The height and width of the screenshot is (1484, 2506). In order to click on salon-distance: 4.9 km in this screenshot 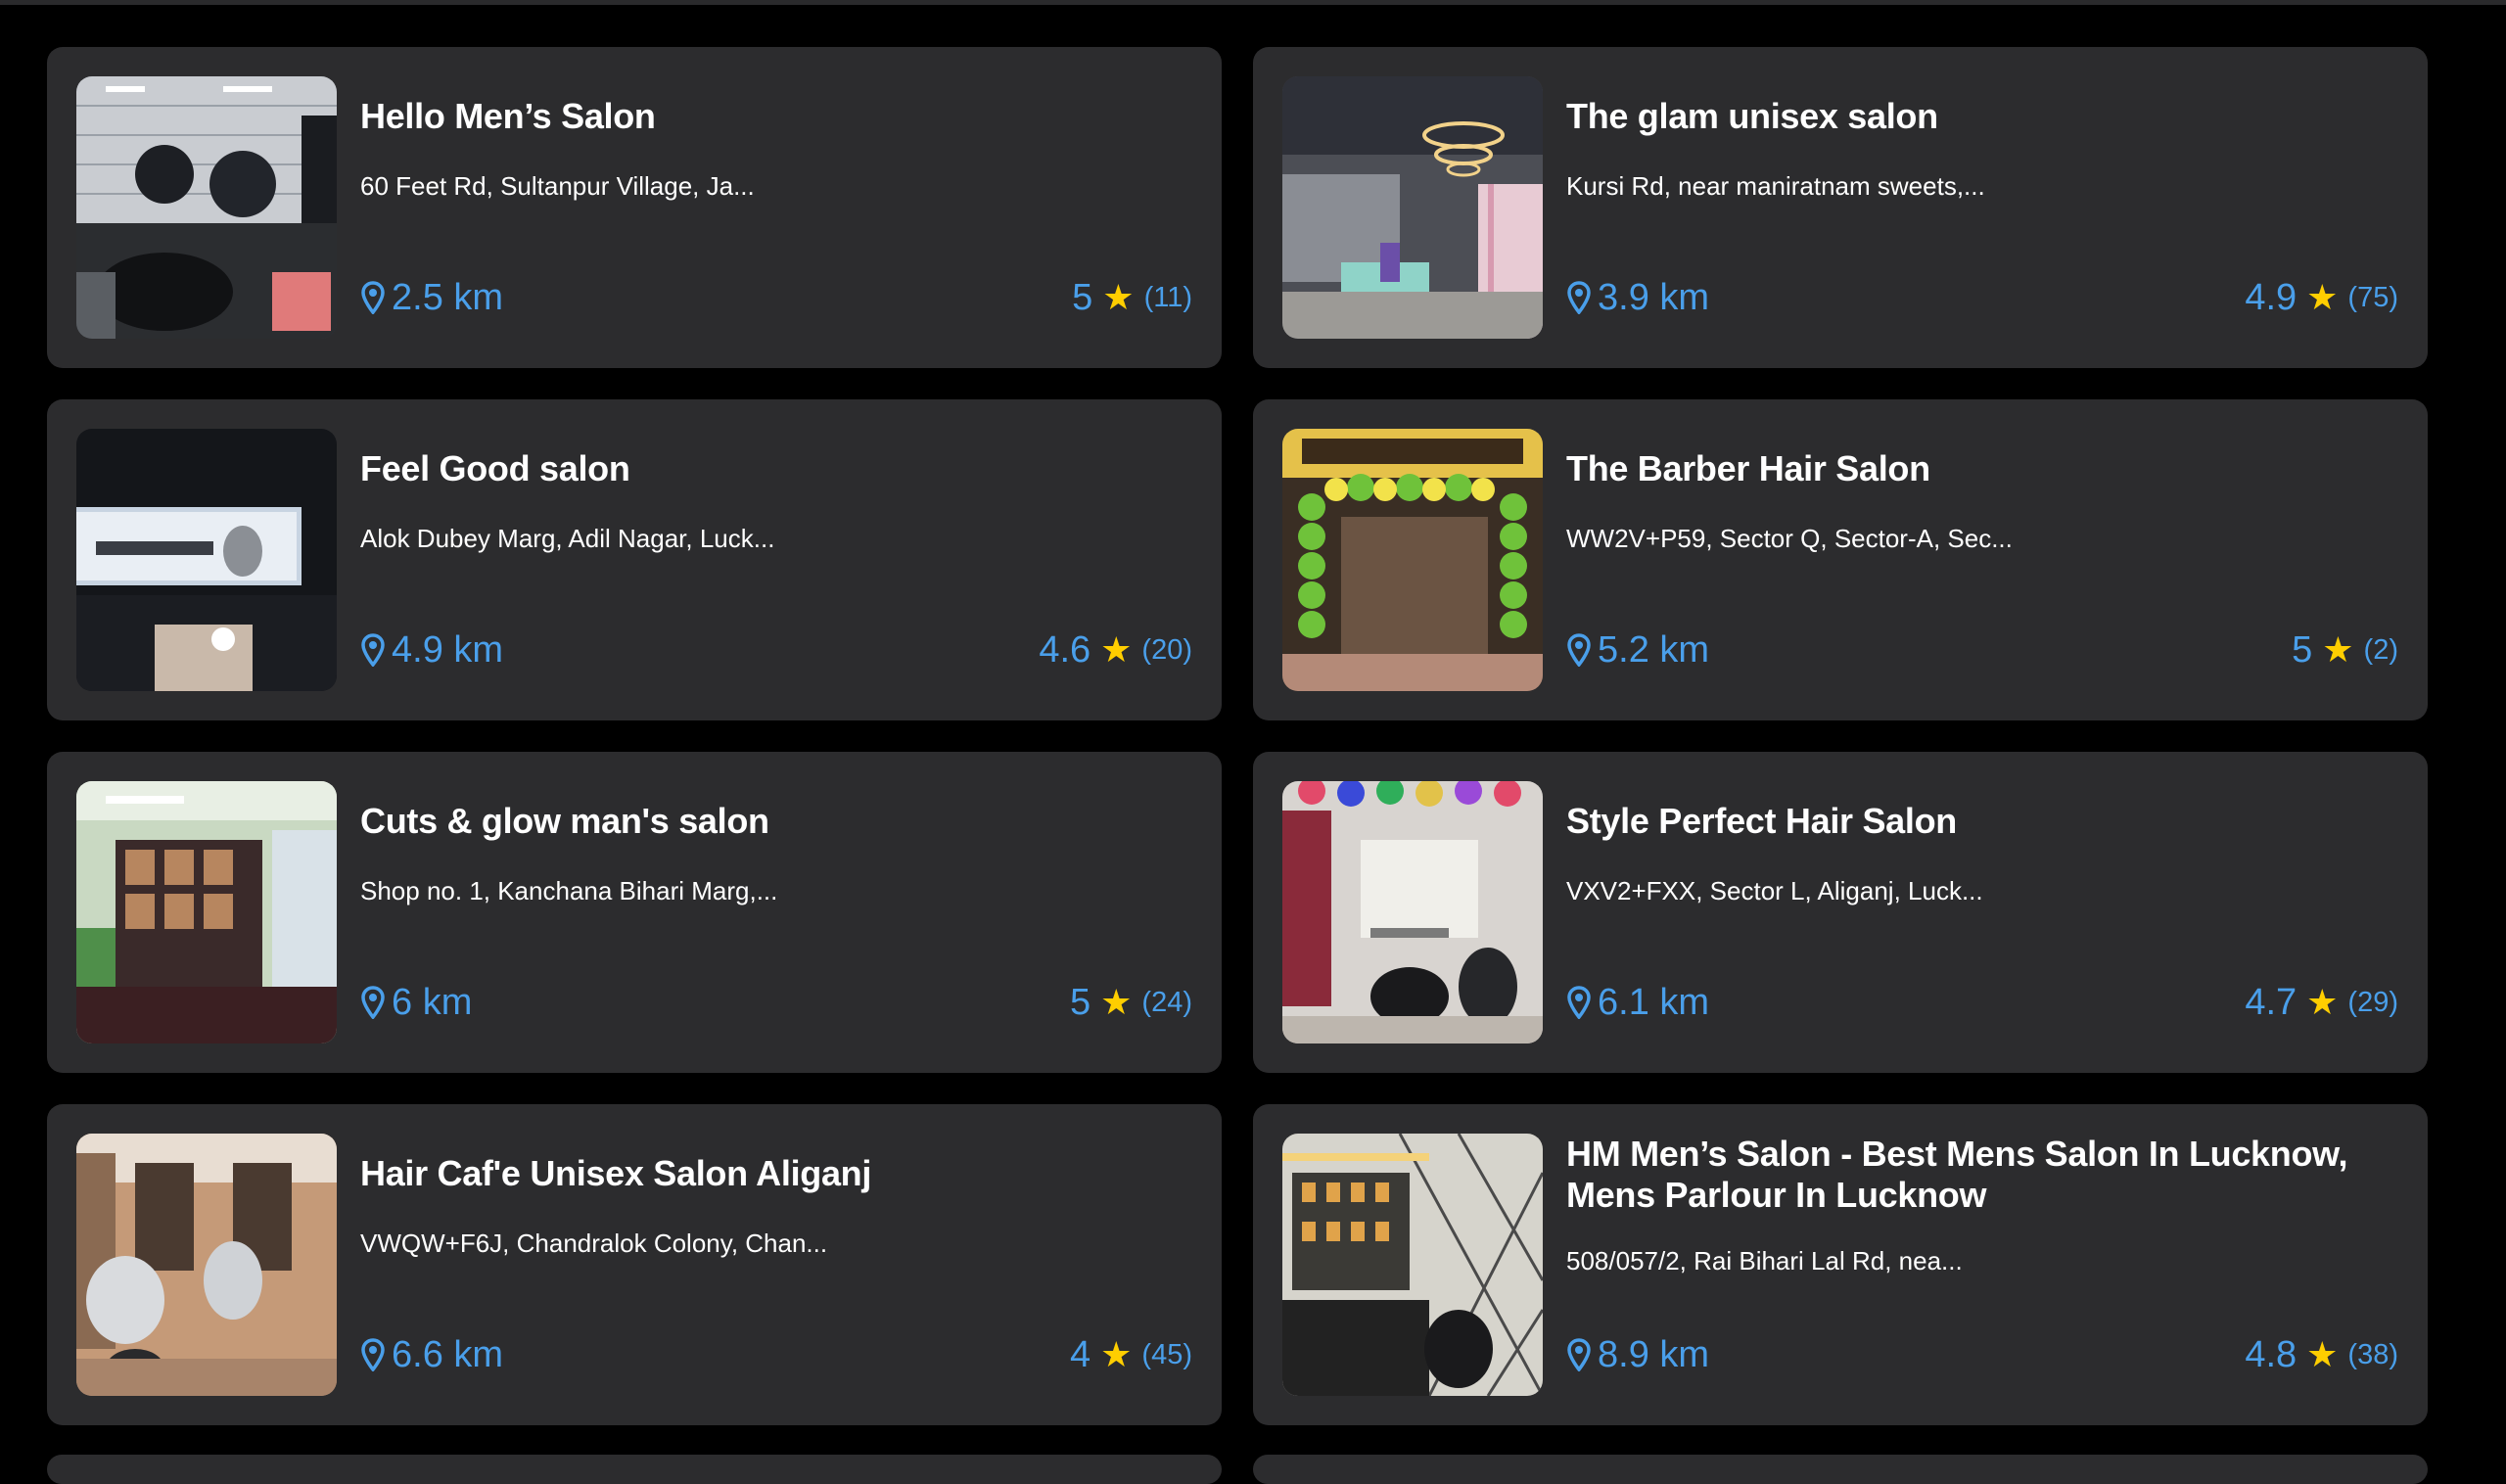, I will do `click(431, 650)`.